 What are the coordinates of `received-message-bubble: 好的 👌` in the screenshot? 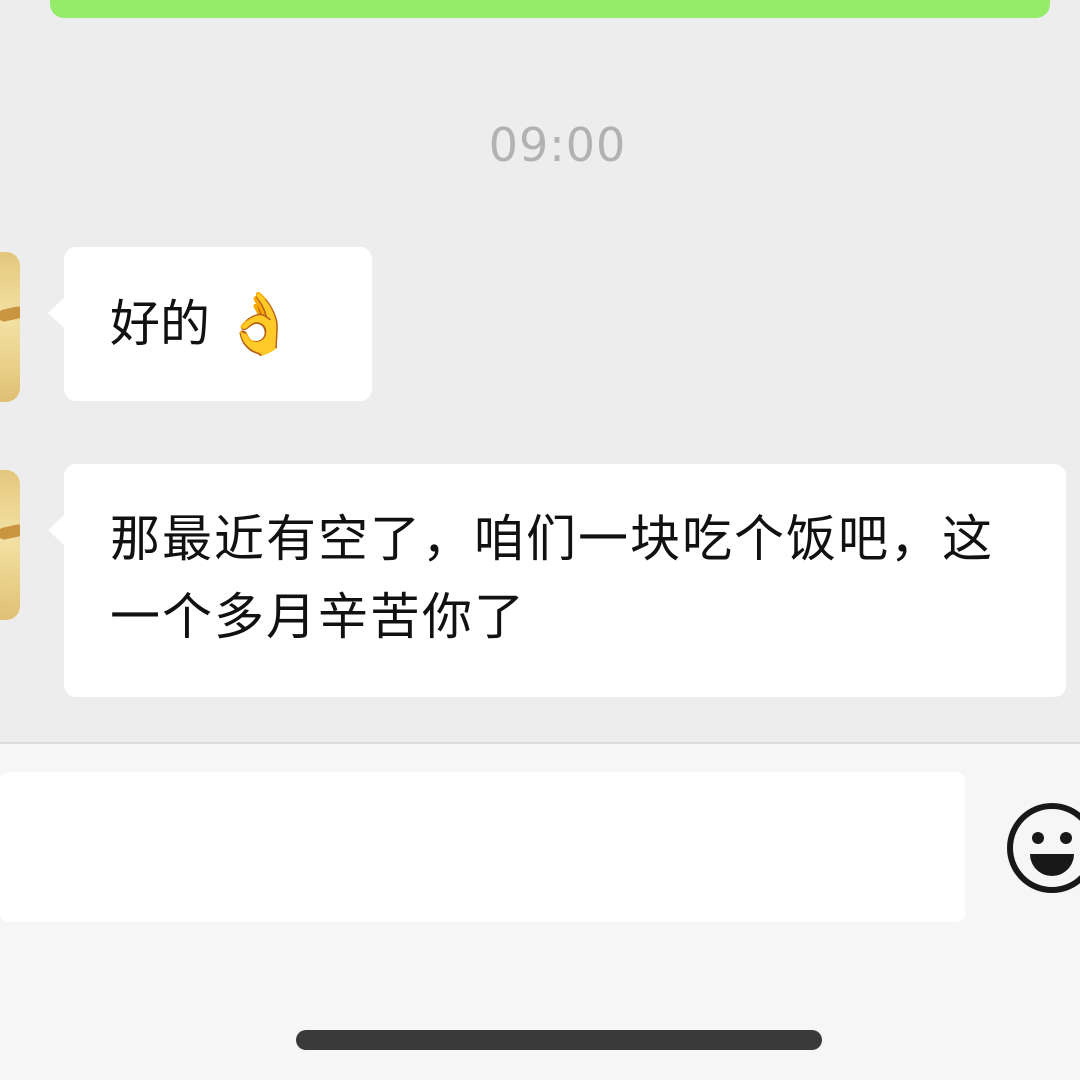 It's located at (210, 324).